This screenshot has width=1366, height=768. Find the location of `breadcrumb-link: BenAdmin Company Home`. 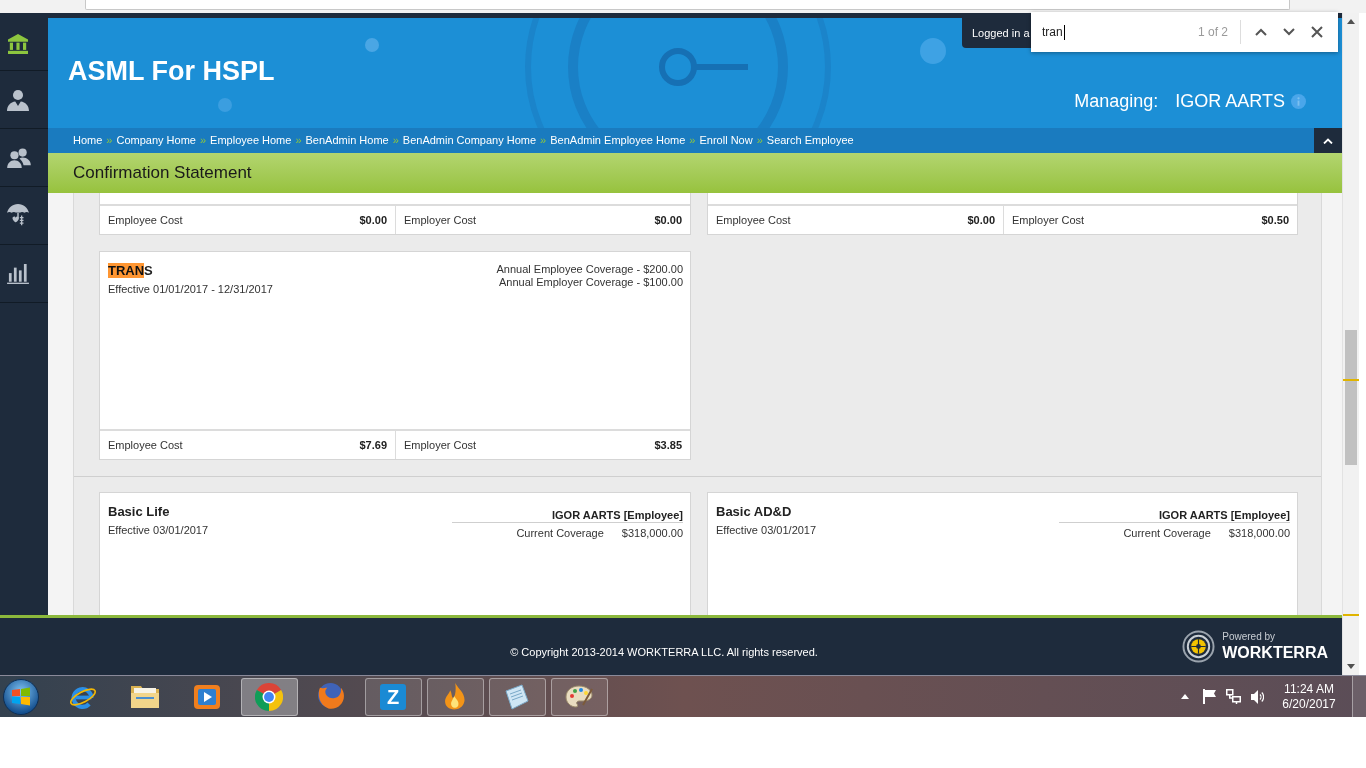

breadcrumb-link: BenAdmin Company Home is located at coordinates (469, 140).